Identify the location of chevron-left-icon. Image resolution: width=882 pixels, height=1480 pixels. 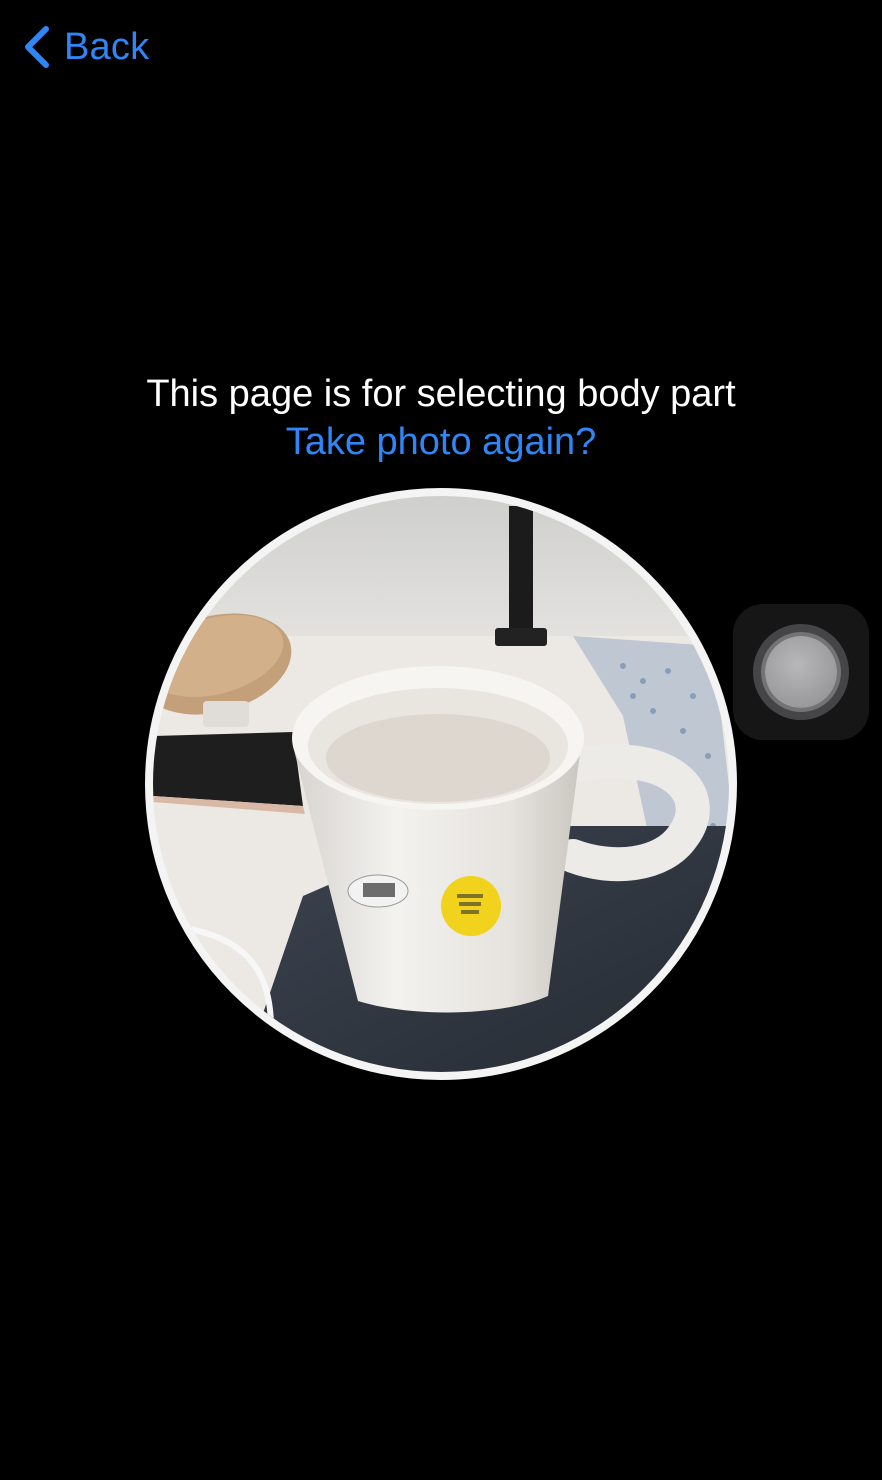
(36, 47).